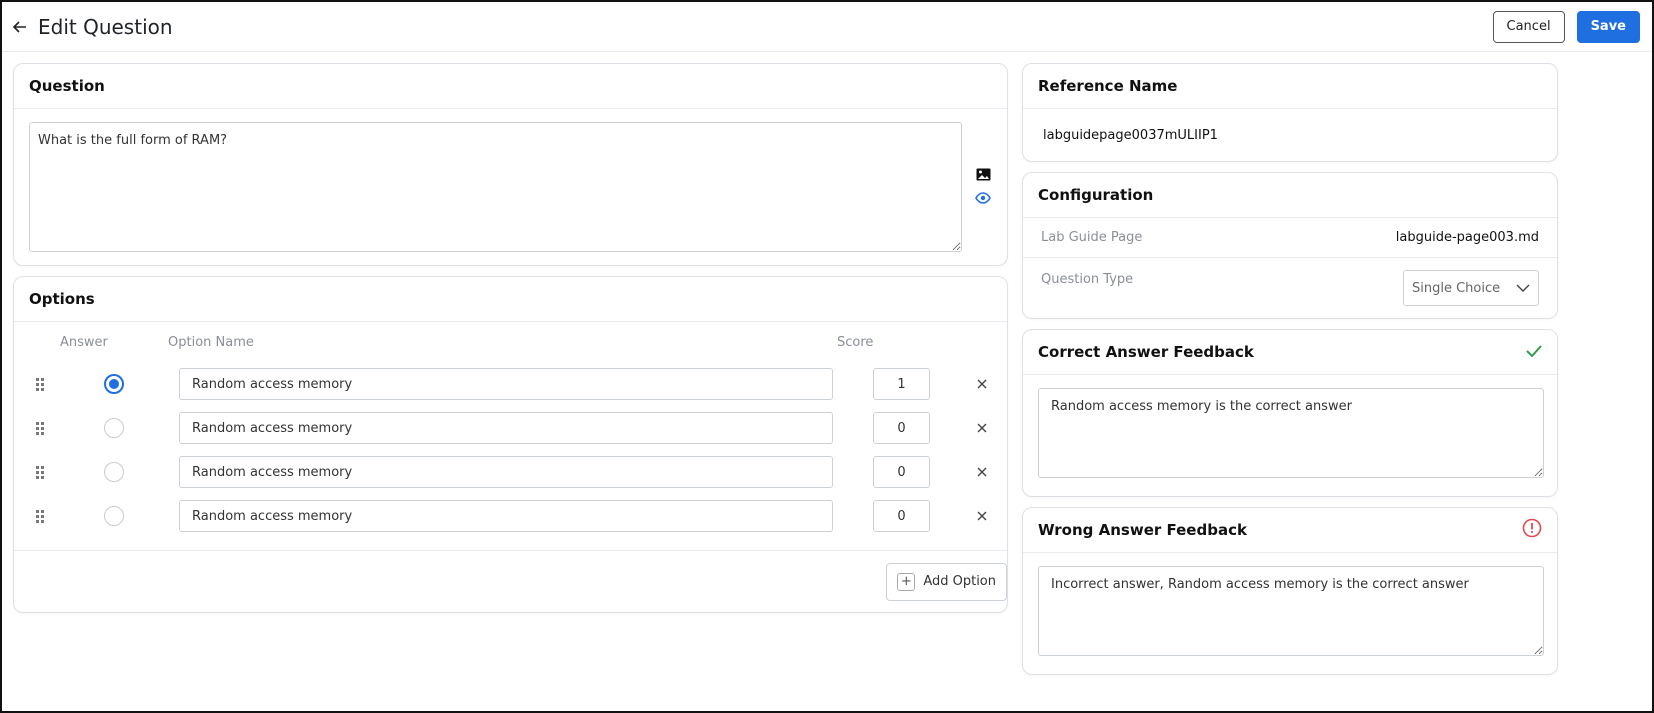  I want to click on options-heading: Options, so click(510, 299).